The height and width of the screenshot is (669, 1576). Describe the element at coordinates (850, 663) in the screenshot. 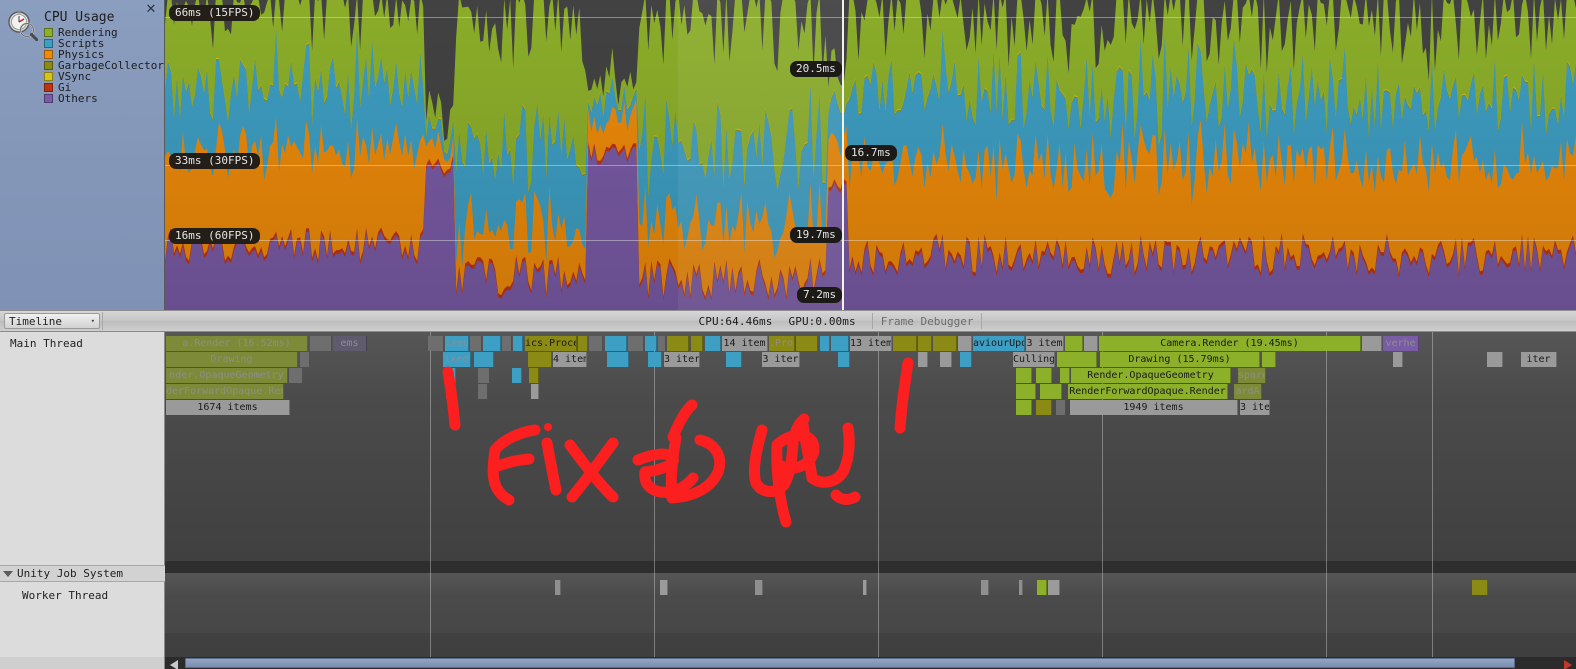

I see `scrollbar-thumb` at that location.